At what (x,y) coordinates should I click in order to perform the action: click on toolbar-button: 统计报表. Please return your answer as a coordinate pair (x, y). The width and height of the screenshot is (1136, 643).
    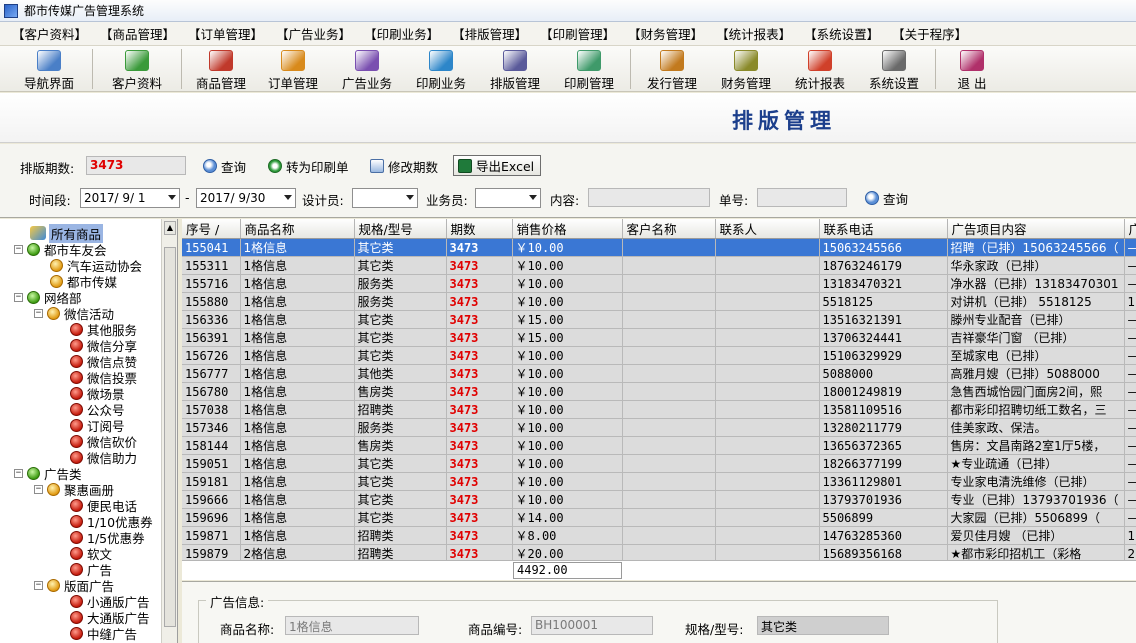
    Looking at the image, I should click on (820, 69).